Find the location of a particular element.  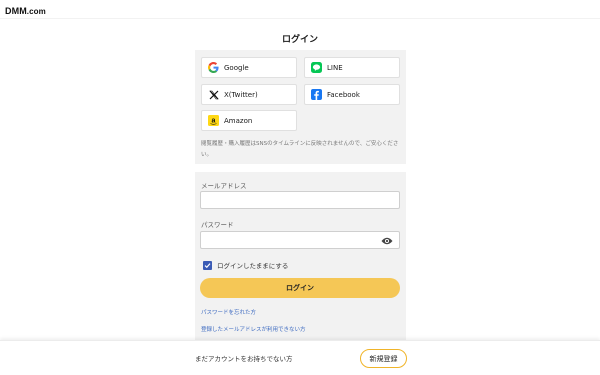

sns-notice-text: 閲覧履歴・購入履歴はSNSのタイムラインに反映されませんので、ご安心ください。 is located at coordinates (300, 149).